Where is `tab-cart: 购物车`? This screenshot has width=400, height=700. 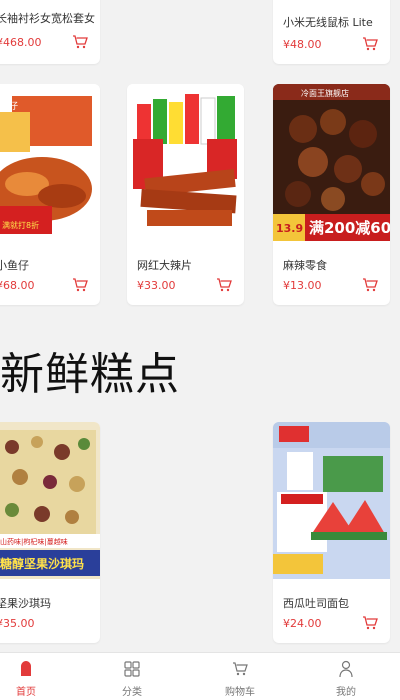 tab-cart: 购物车 is located at coordinates (240, 676).